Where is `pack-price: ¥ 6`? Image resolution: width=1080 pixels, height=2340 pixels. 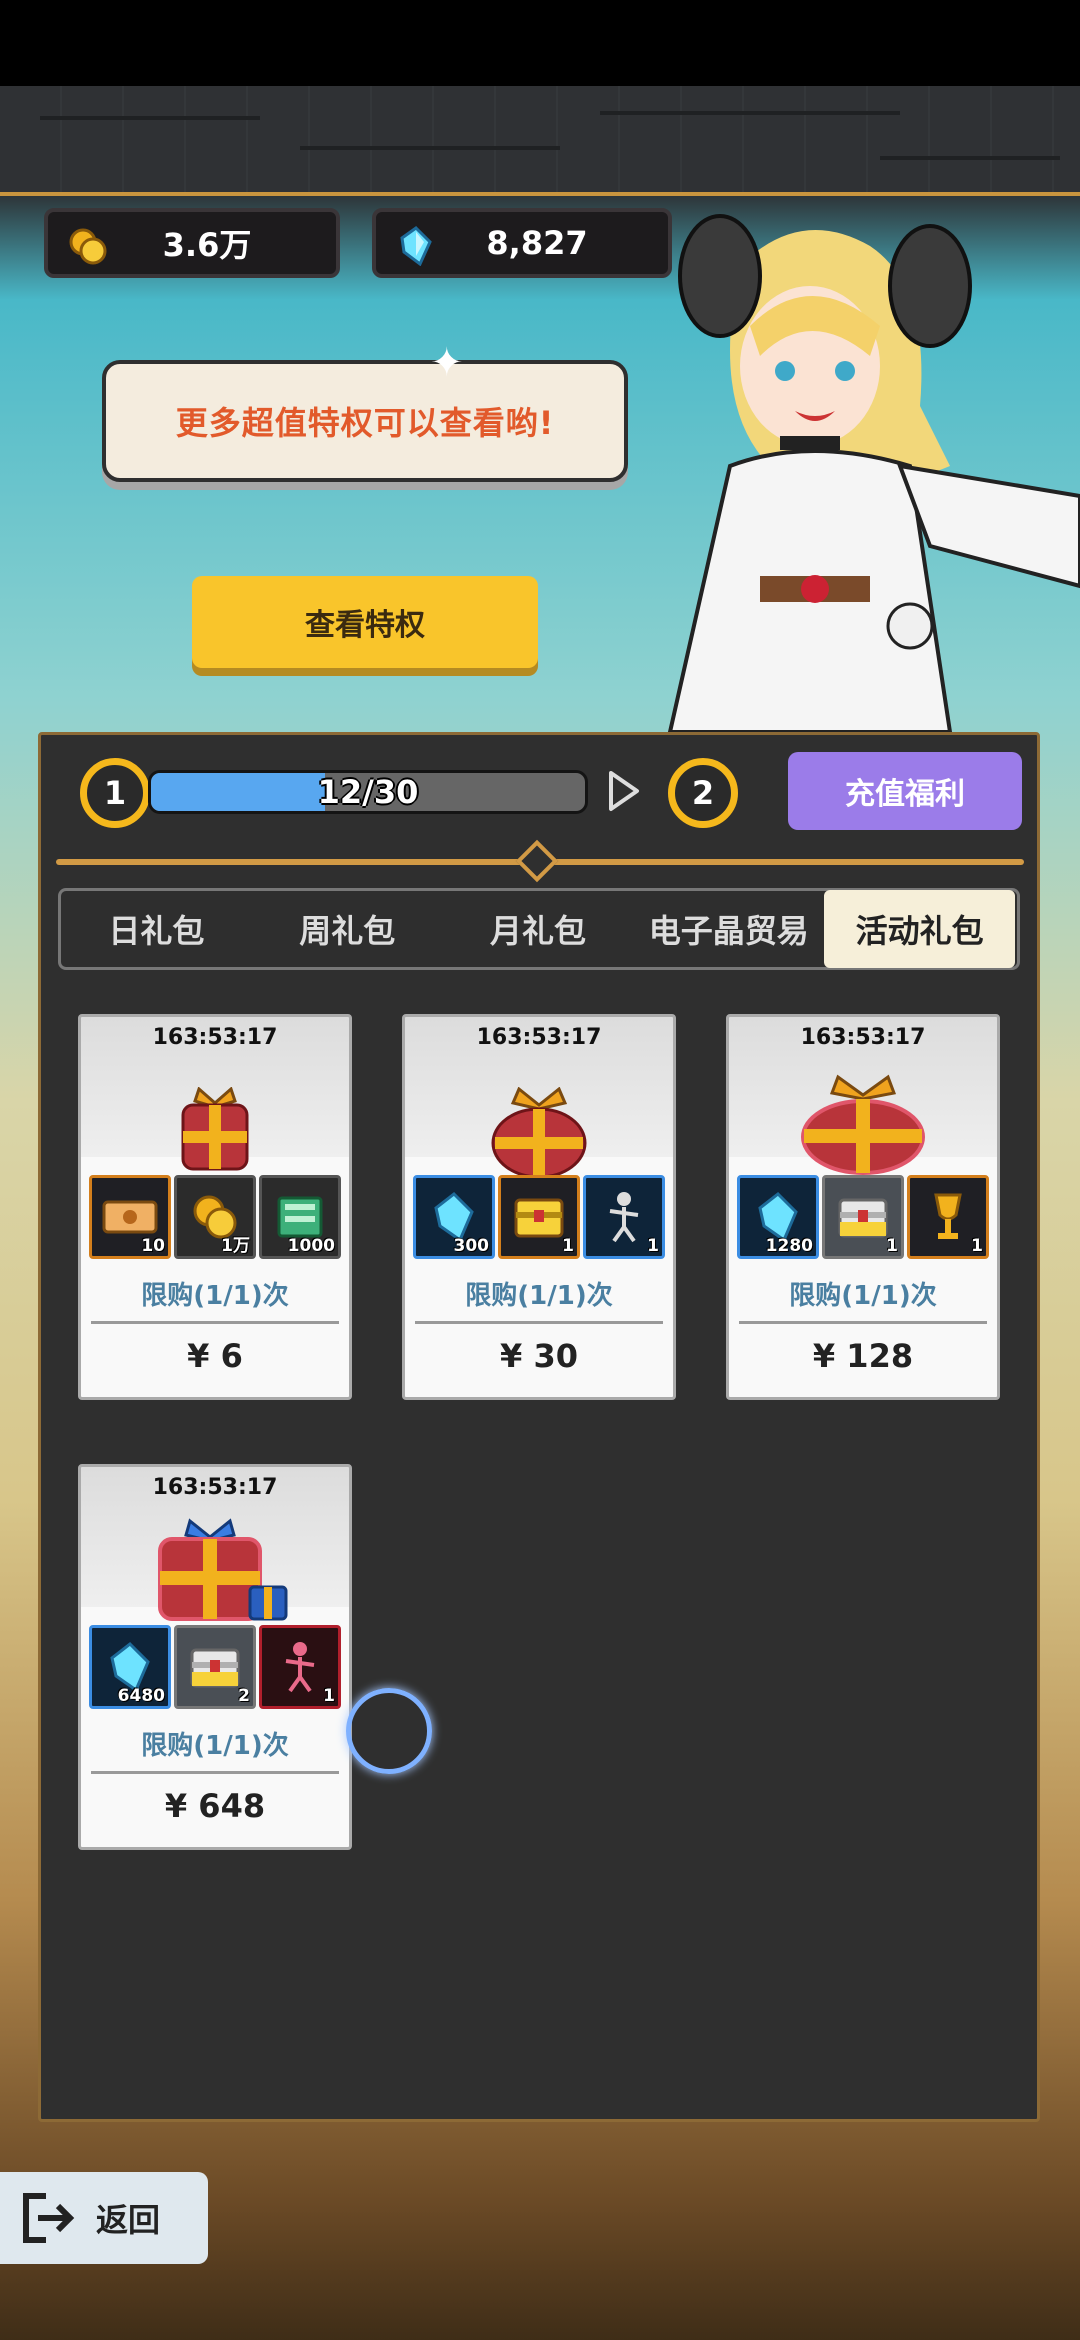
pack-price: ¥ 6 is located at coordinates (215, 1356).